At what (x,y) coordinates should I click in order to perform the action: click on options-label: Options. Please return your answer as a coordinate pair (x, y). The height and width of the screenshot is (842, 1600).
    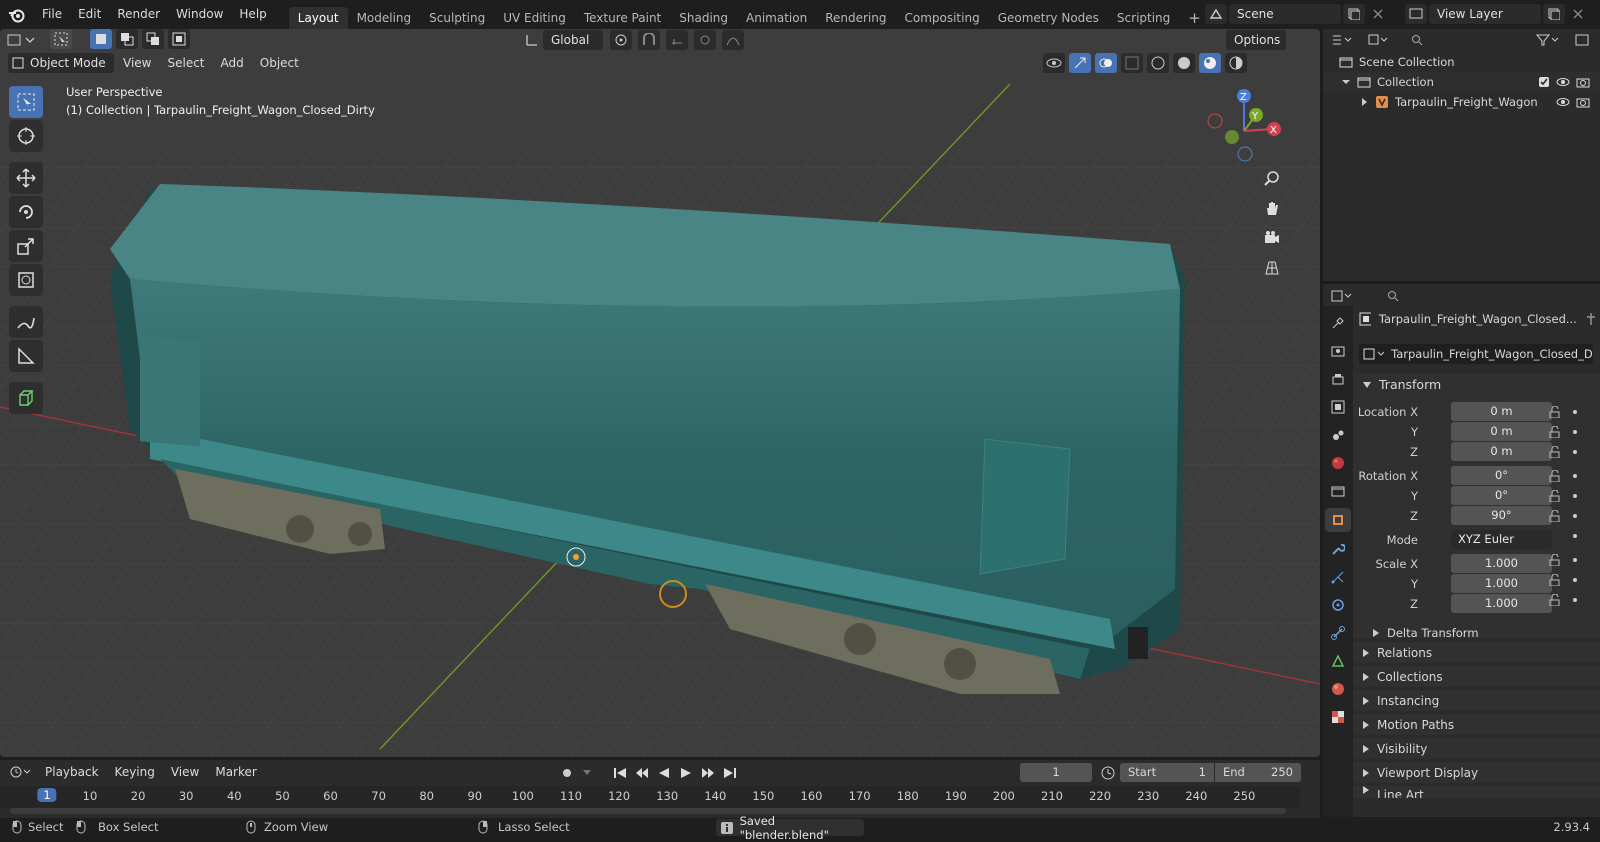
    Looking at the image, I should click on (1256, 40).